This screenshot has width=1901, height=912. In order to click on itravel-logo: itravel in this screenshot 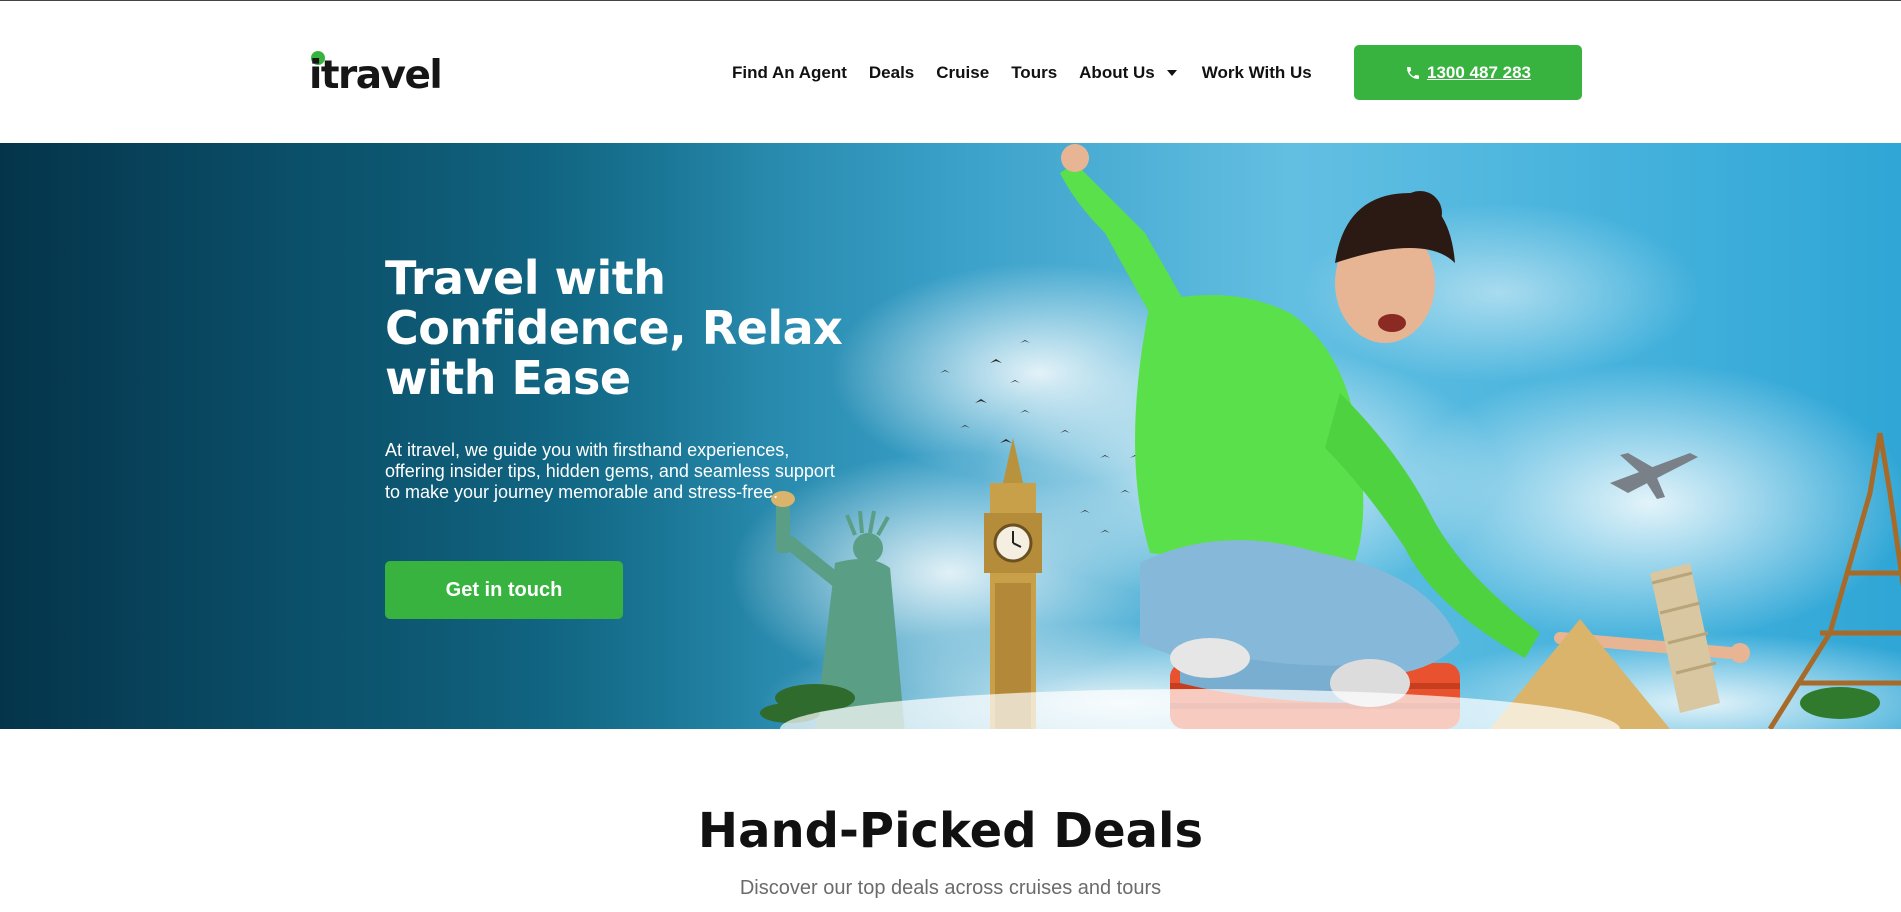, I will do `click(376, 75)`.